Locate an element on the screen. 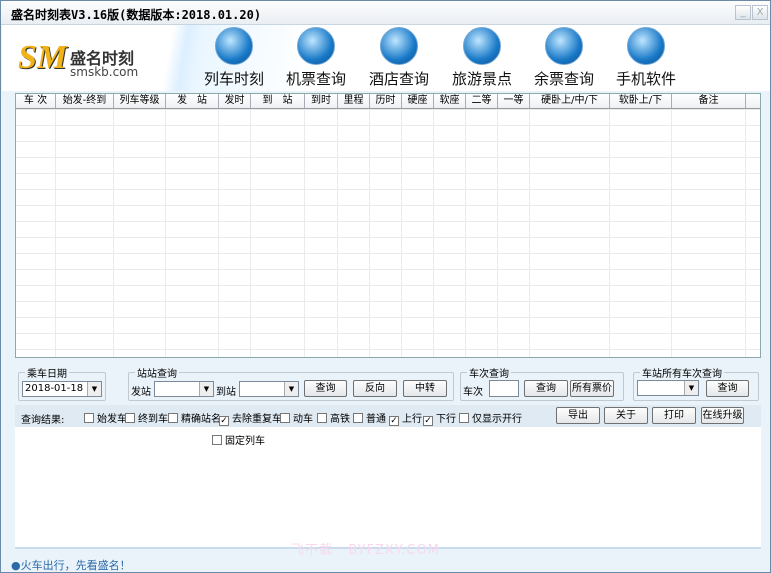 This screenshot has height=573, width=771. column-header: 发 站 is located at coordinates (192, 101).